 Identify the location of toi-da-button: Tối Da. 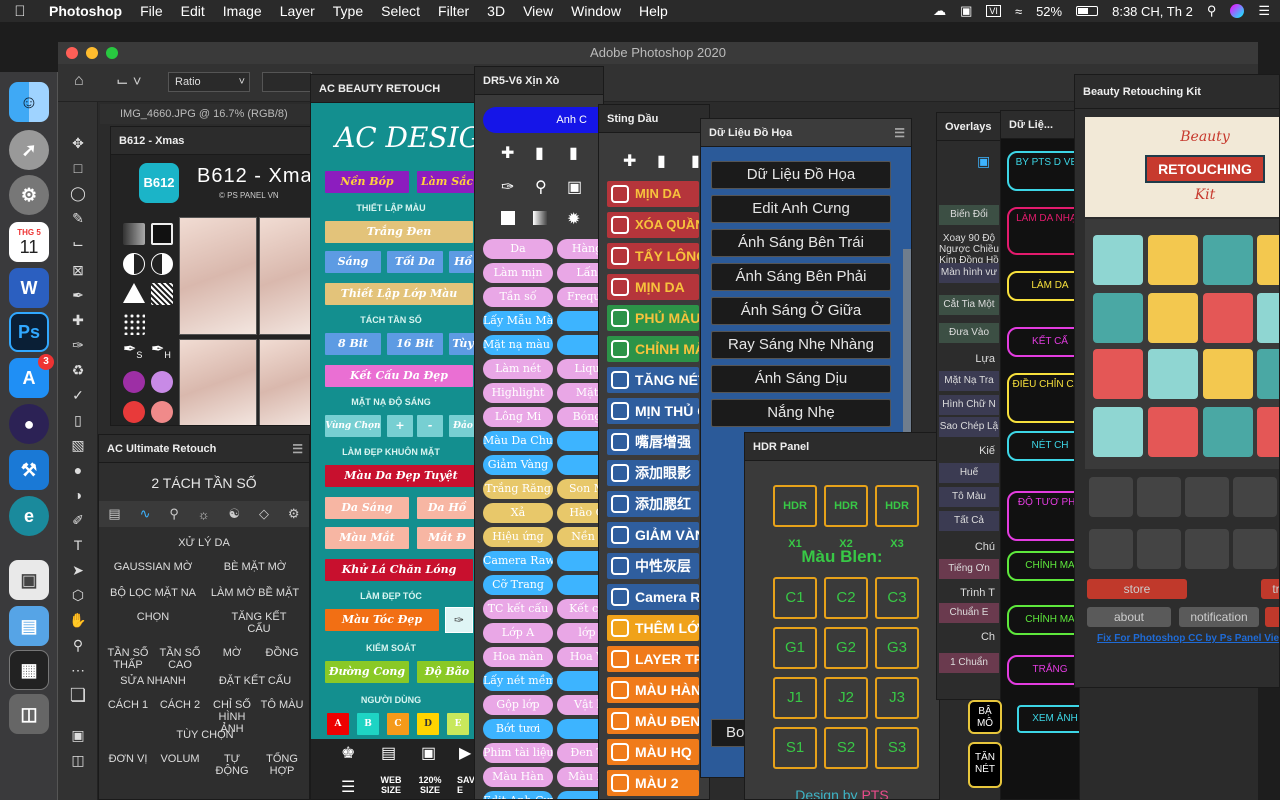
(415, 262).